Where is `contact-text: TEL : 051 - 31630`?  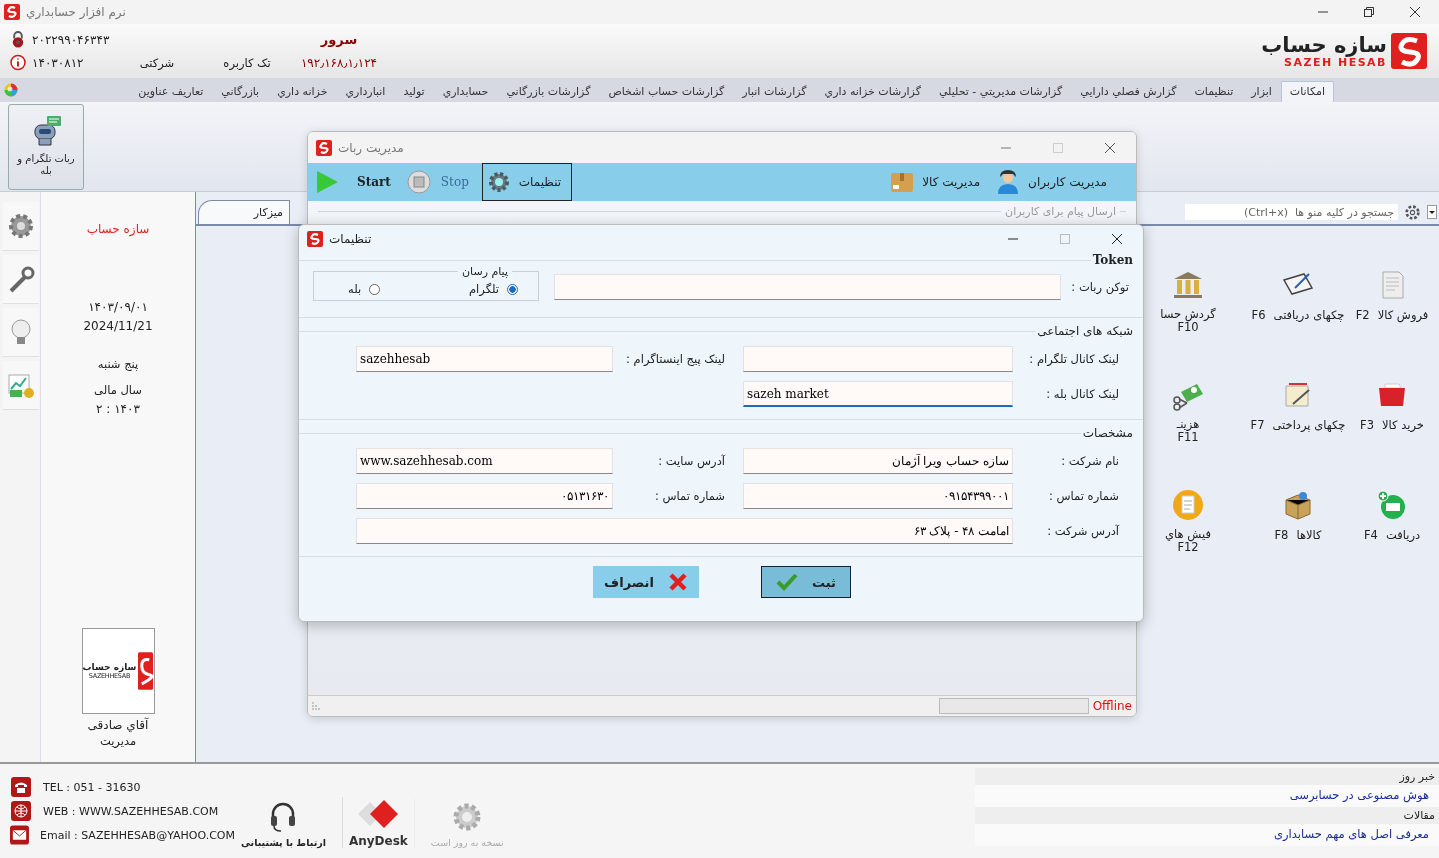 contact-text: TEL : 051 - 31630 is located at coordinates (92, 787).